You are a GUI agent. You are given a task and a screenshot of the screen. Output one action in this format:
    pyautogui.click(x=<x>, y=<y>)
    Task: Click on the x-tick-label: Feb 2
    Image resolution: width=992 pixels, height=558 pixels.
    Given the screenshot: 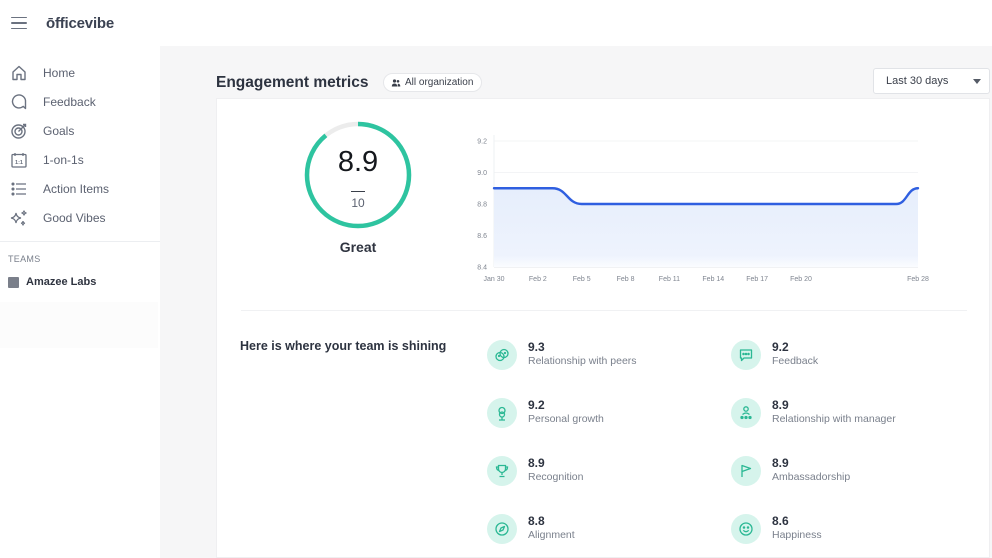 What is the action you would take?
    pyautogui.click(x=538, y=279)
    